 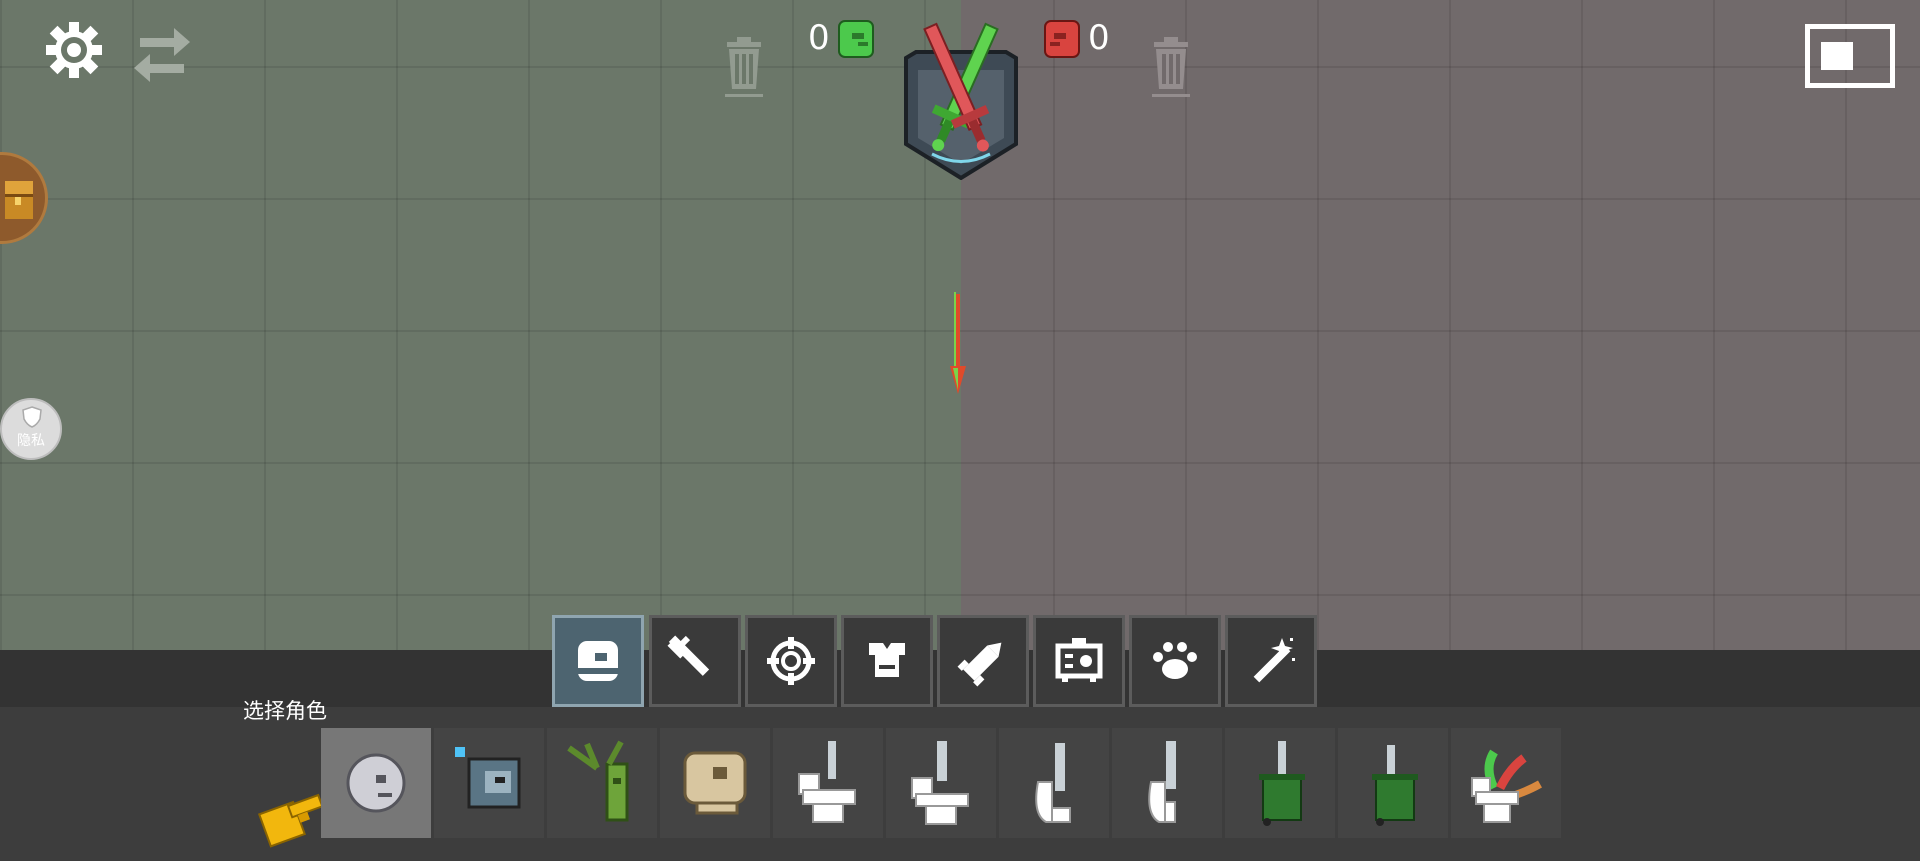 I want to click on tab-characters, so click(x=598, y=661).